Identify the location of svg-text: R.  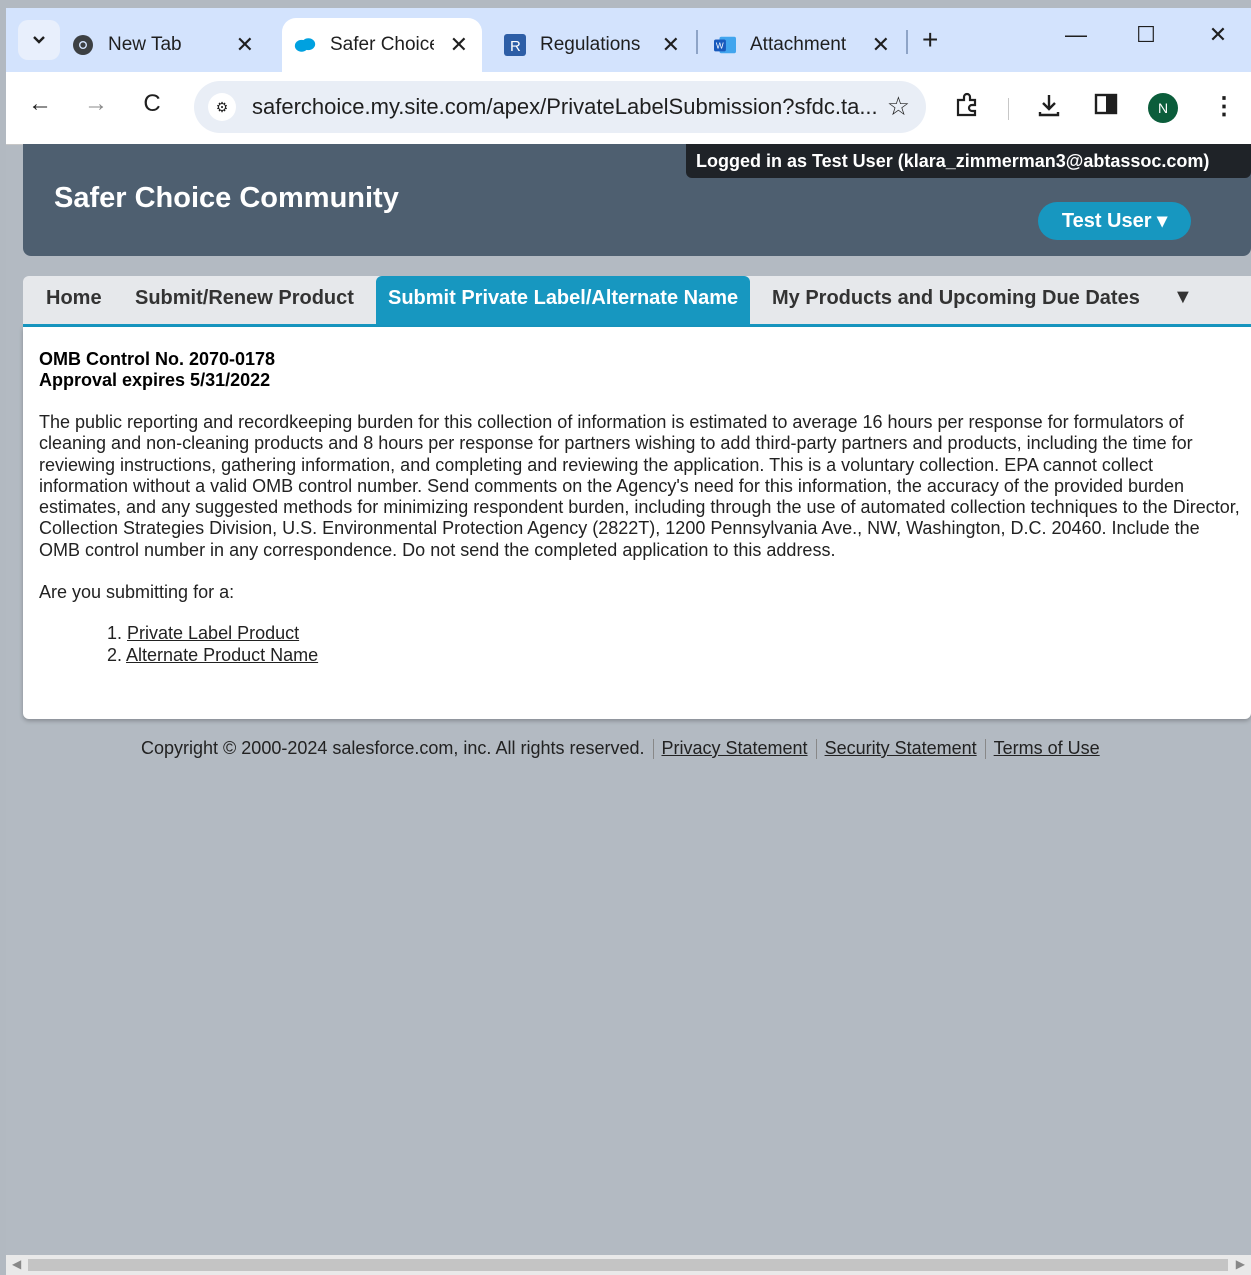
(515, 46).